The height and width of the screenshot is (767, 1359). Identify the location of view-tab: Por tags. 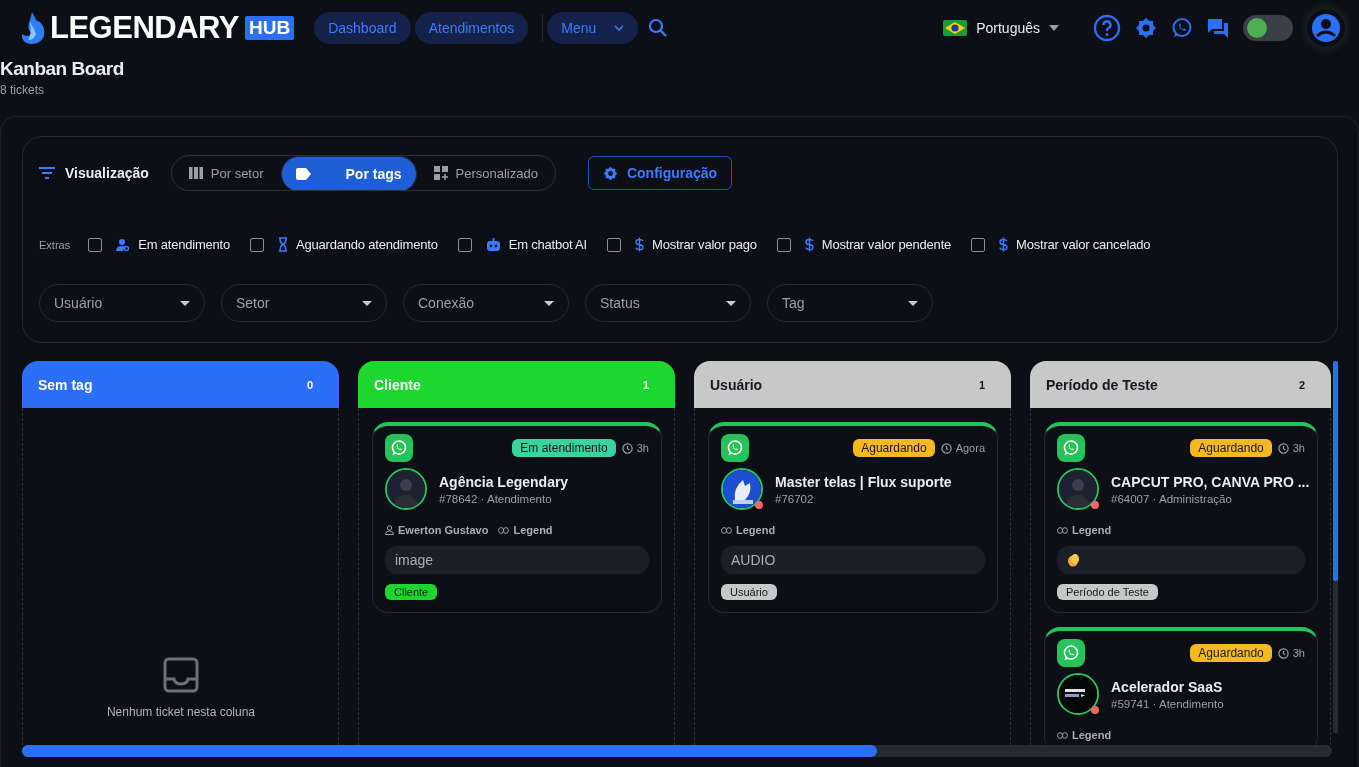
(348, 173).